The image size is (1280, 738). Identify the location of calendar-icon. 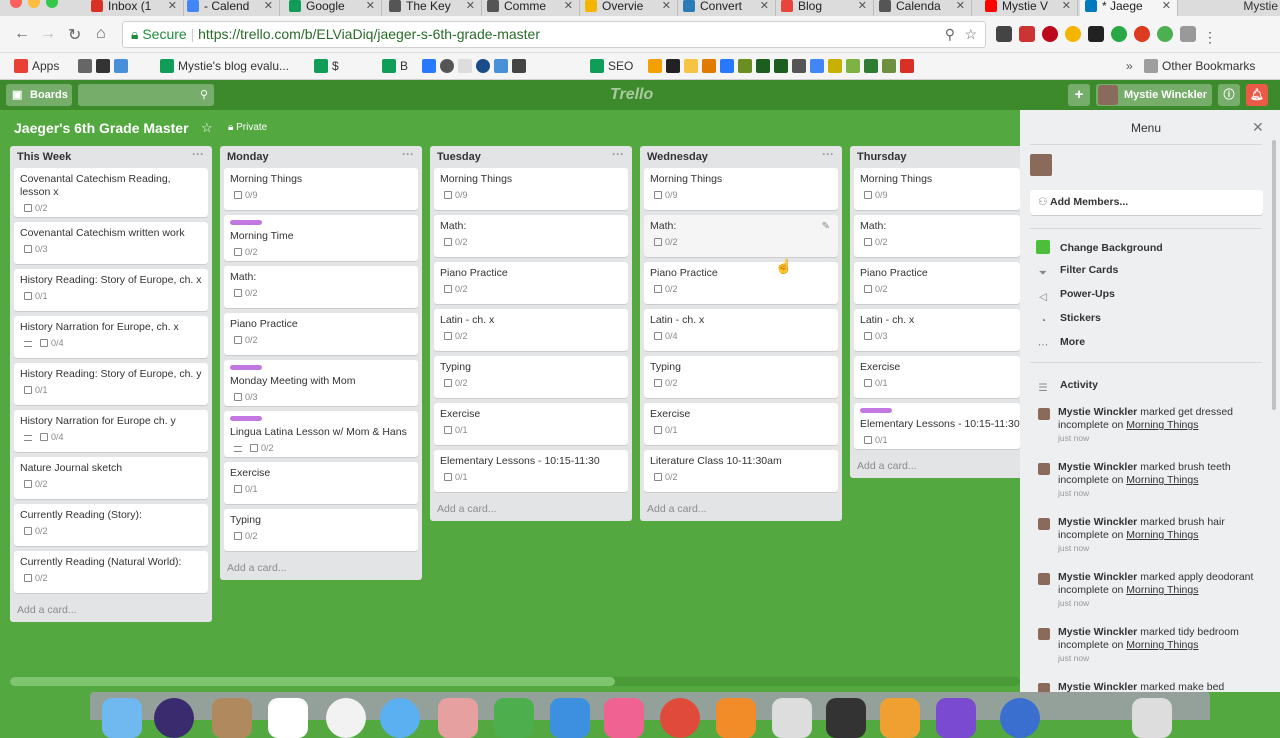
(288, 718).